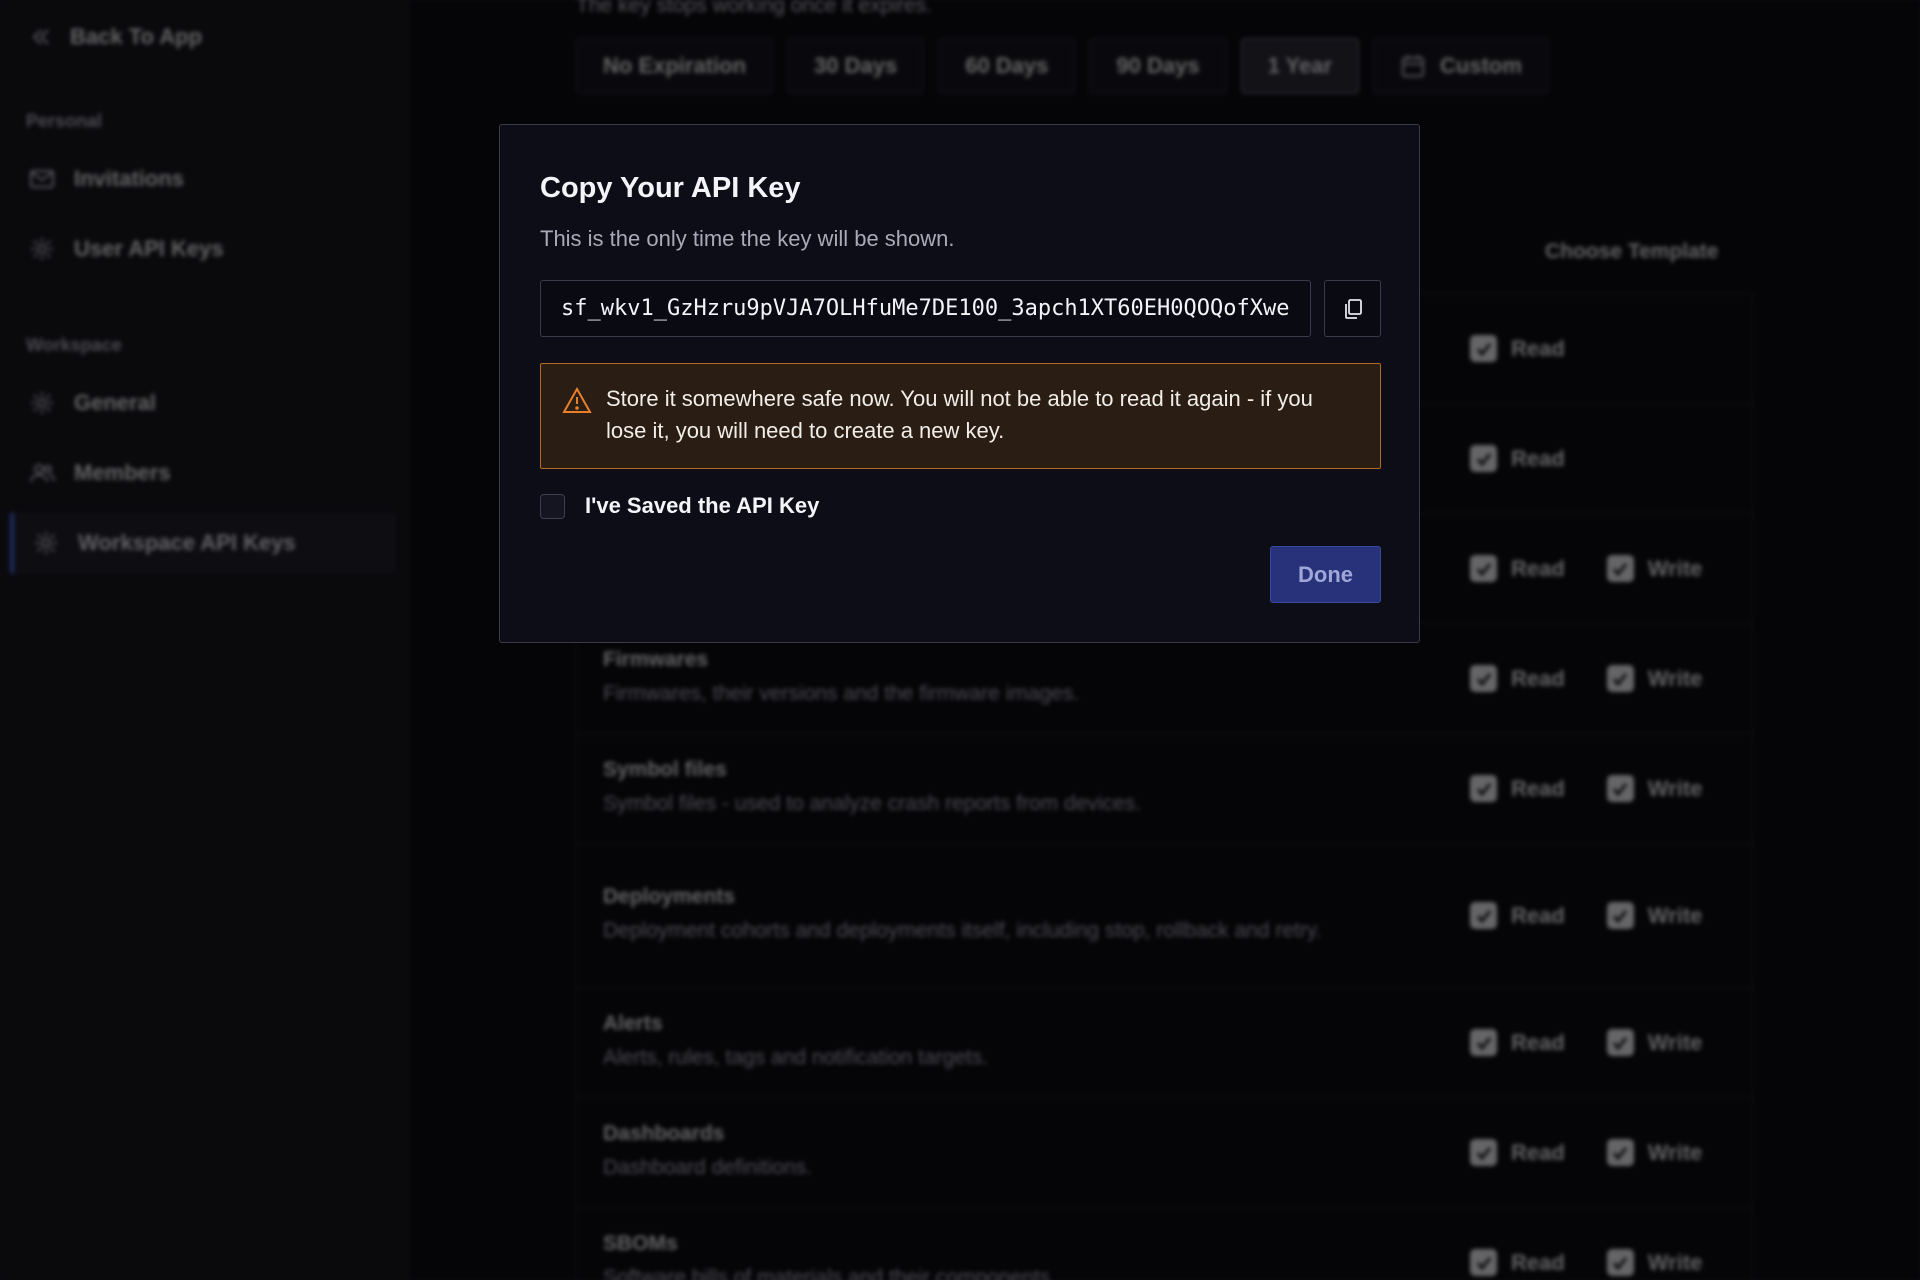 This screenshot has height=1280, width=1920. Describe the element at coordinates (675, 66) in the screenshot. I see `expiration-option-none: No Expiration` at that location.